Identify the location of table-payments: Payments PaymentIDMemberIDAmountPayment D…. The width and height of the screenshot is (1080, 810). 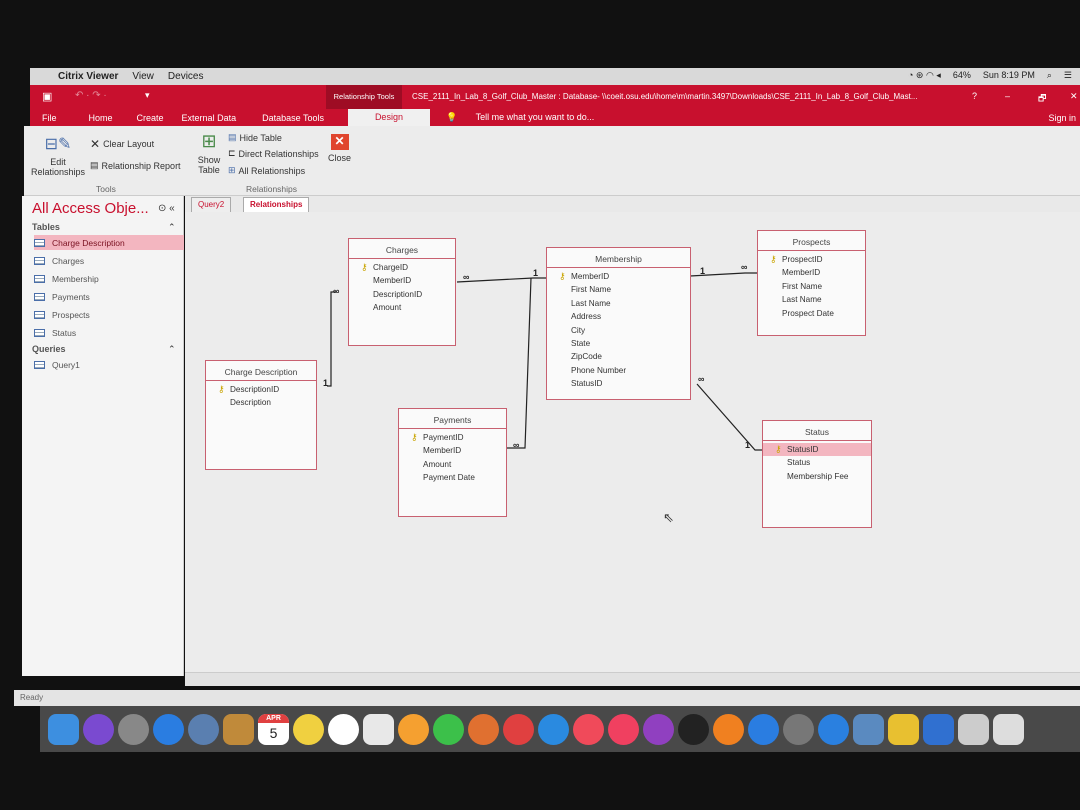
(452, 462).